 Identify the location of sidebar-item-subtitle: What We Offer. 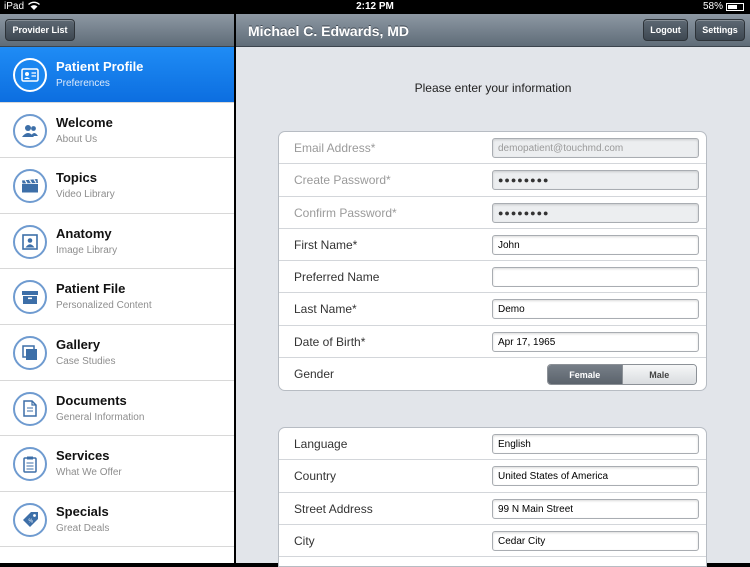
(89, 473).